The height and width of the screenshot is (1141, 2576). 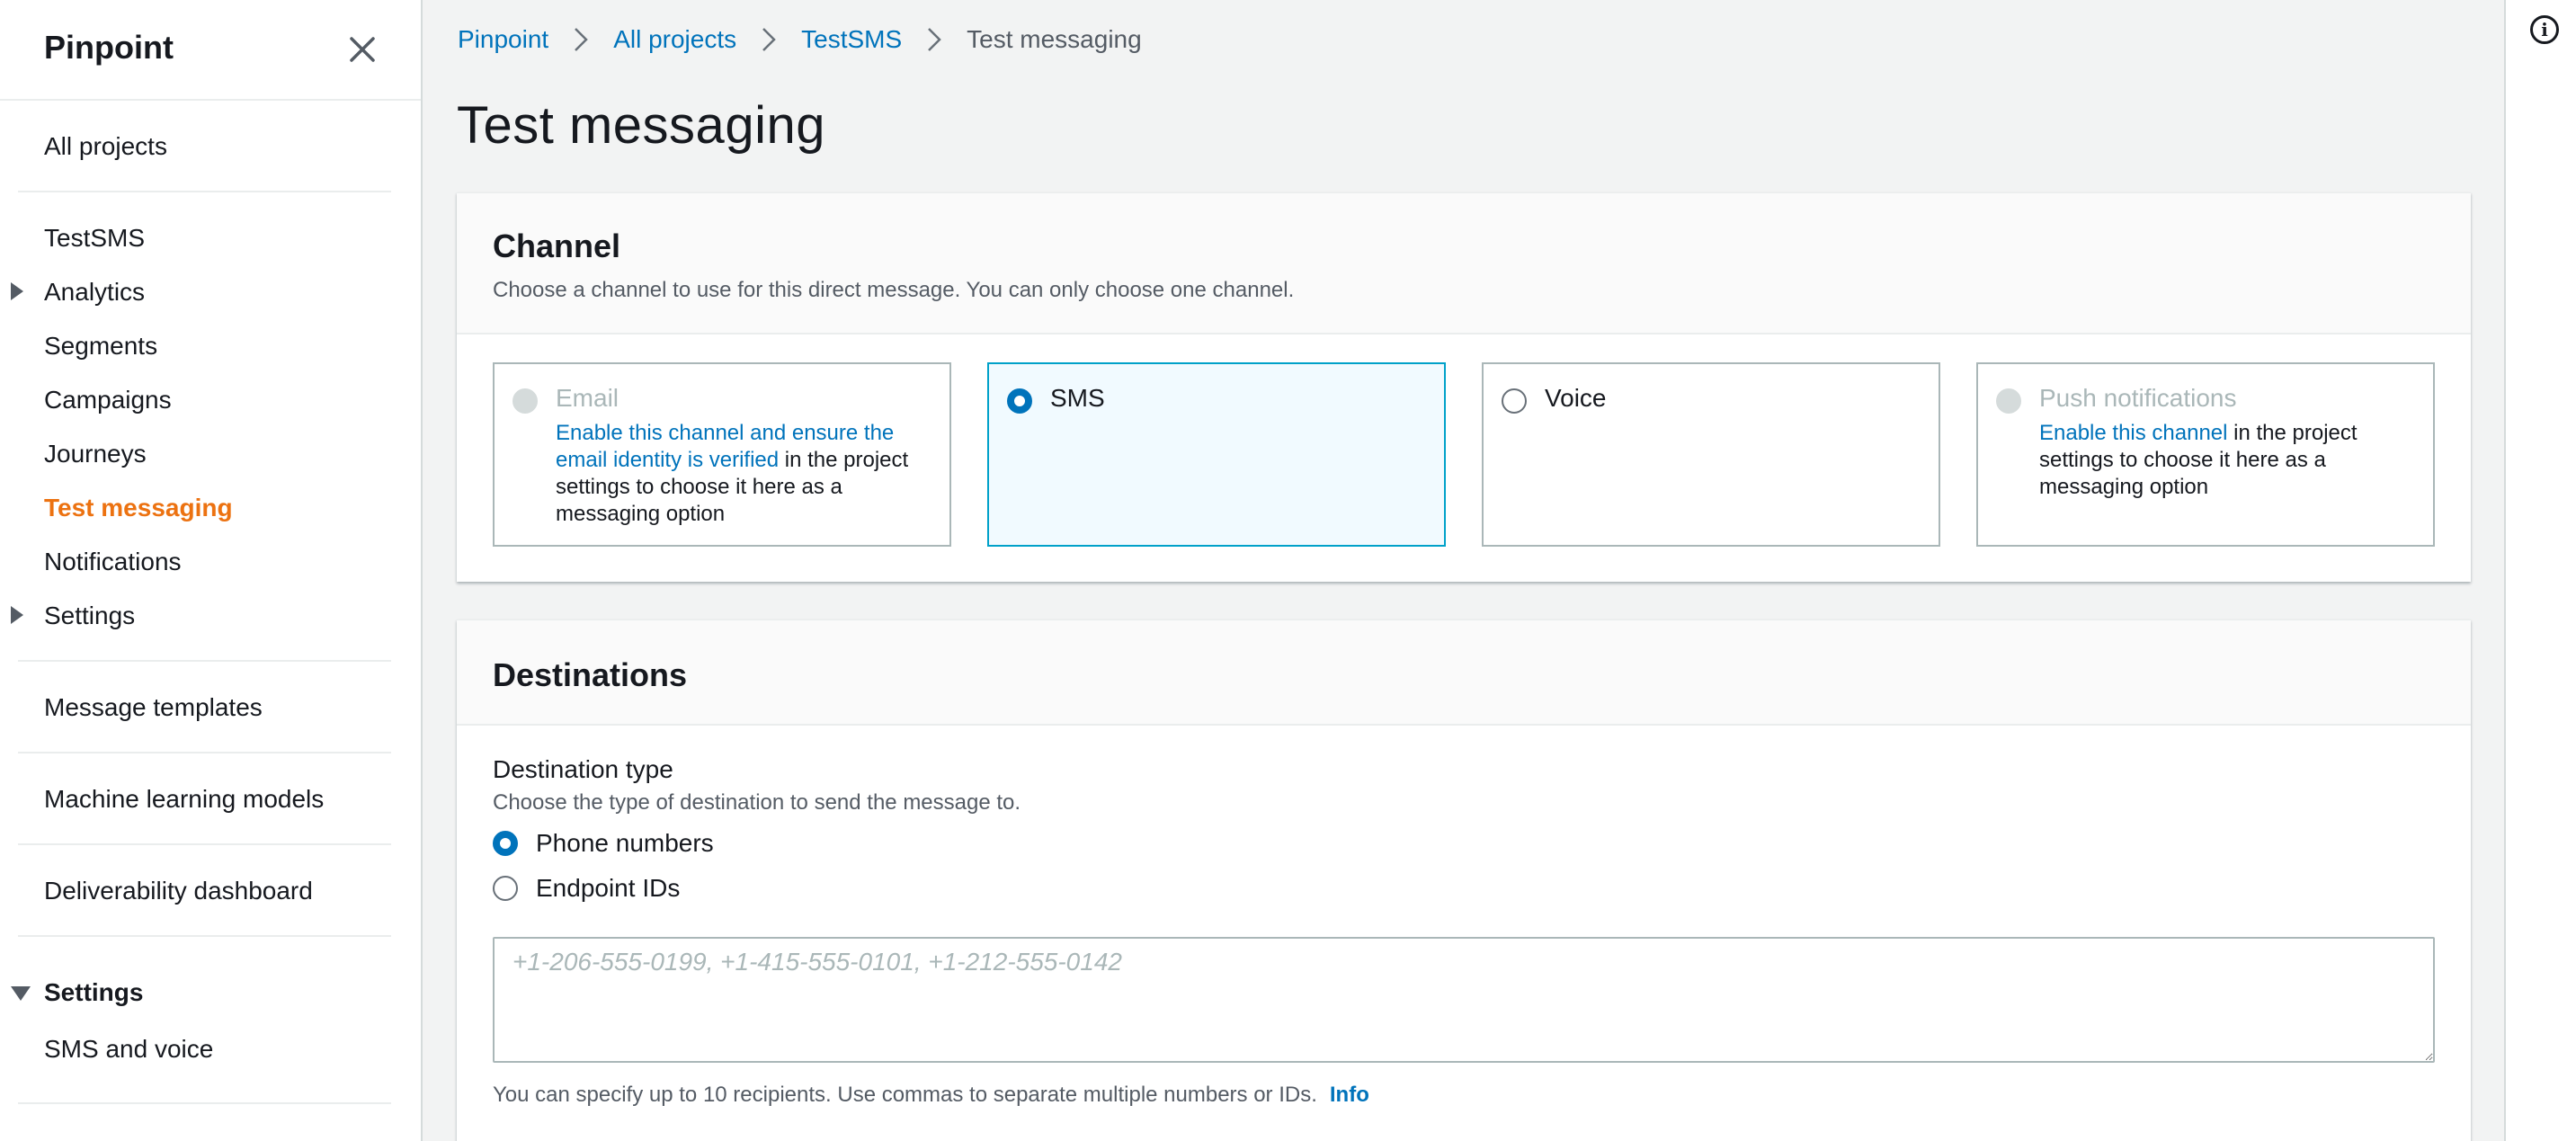 What do you see at coordinates (106, 146) in the screenshot?
I see `sidebar-item-all-projects: All projects` at bounding box center [106, 146].